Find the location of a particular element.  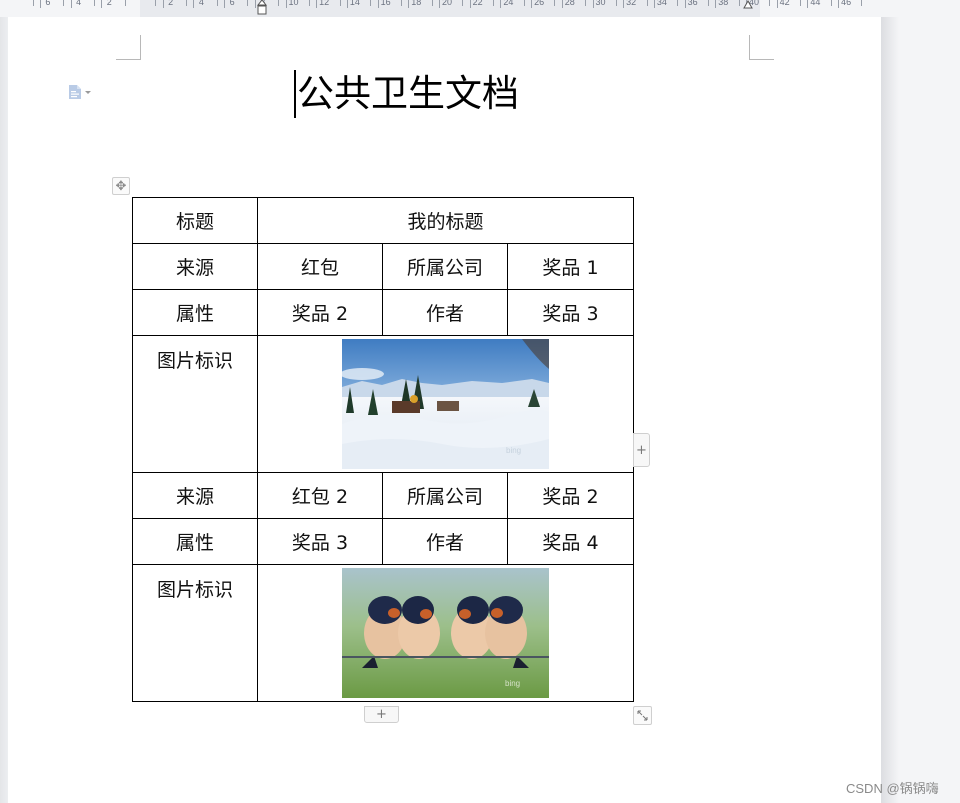

ruler-label: 30 is located at coordinates (600, 3).